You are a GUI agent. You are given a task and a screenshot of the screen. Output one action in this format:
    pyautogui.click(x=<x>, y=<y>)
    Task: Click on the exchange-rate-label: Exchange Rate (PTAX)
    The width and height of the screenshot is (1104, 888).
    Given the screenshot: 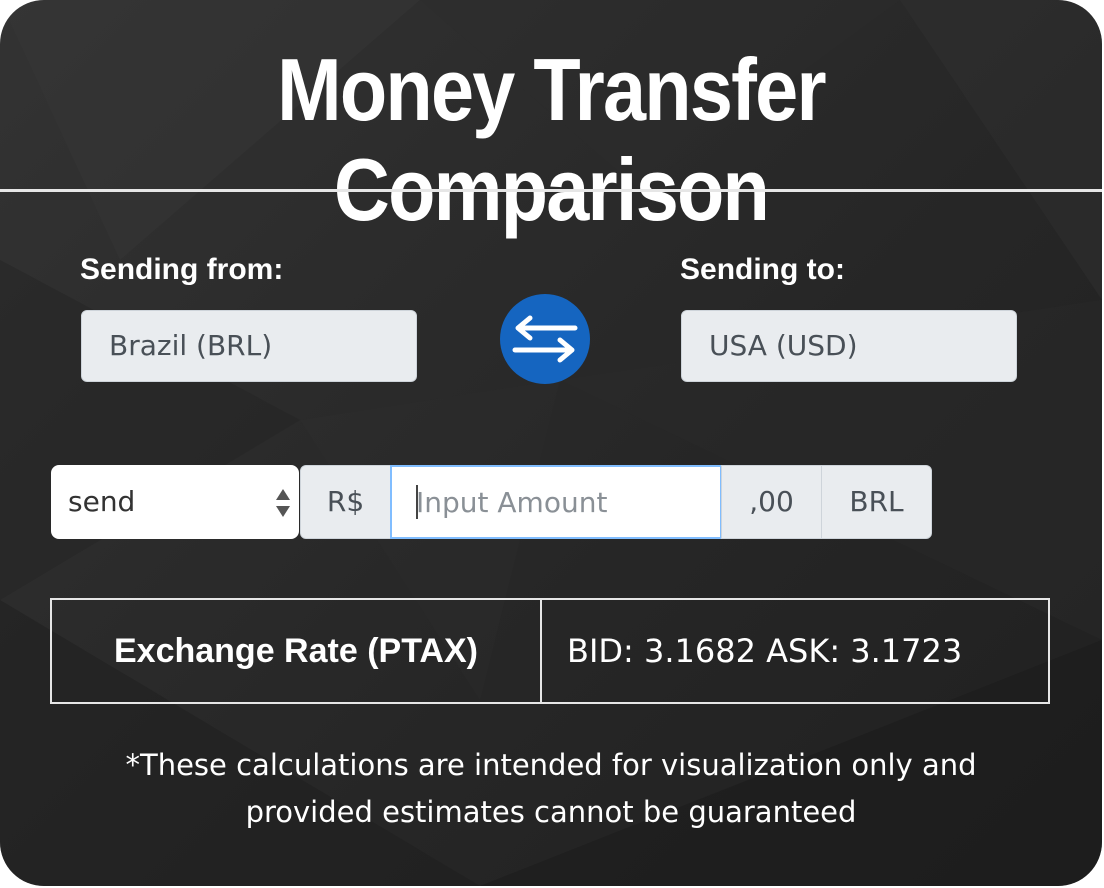 What is the action you would take?
    pyautogui.click(x=295, y=651)
    